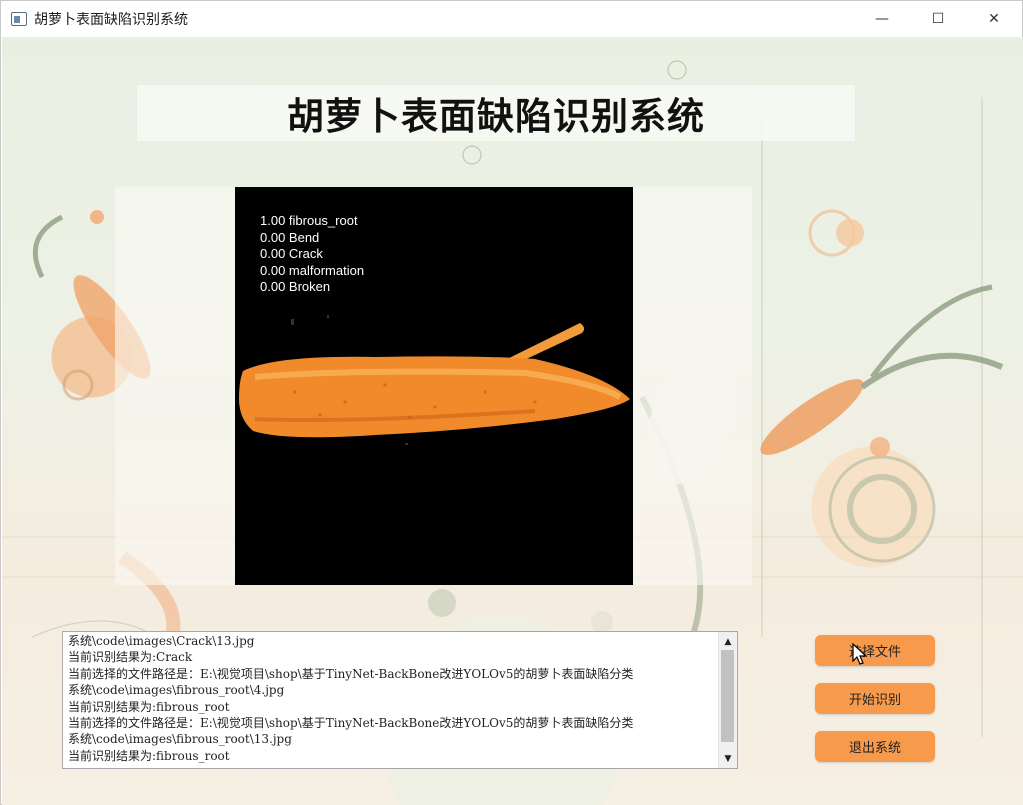 This screenshot has width=1023, height=805. Describe the element at coordinates (727, 696) in the screenshot. I see `scroll-thumb` at that location.